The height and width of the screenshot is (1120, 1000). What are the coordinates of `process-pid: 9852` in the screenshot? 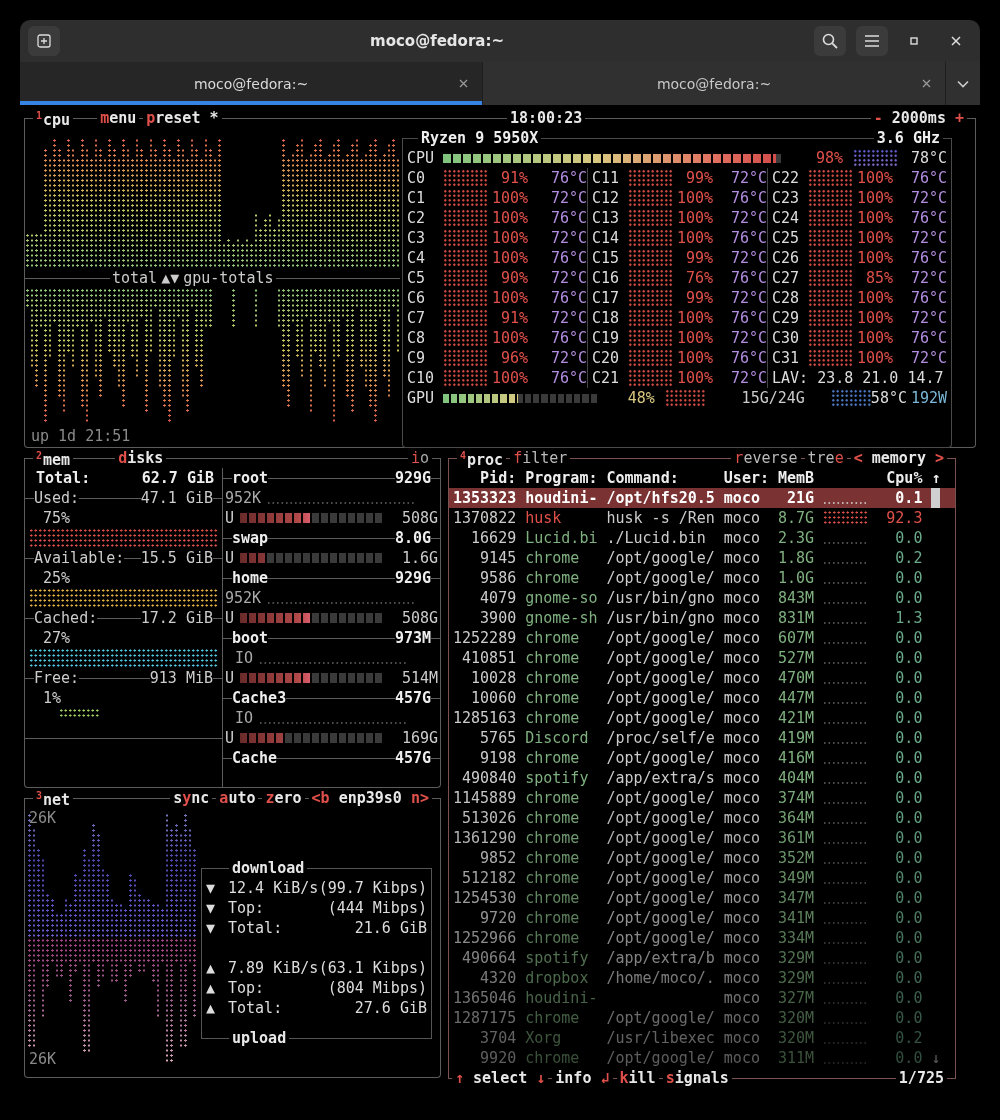 It's located at (498, 858).